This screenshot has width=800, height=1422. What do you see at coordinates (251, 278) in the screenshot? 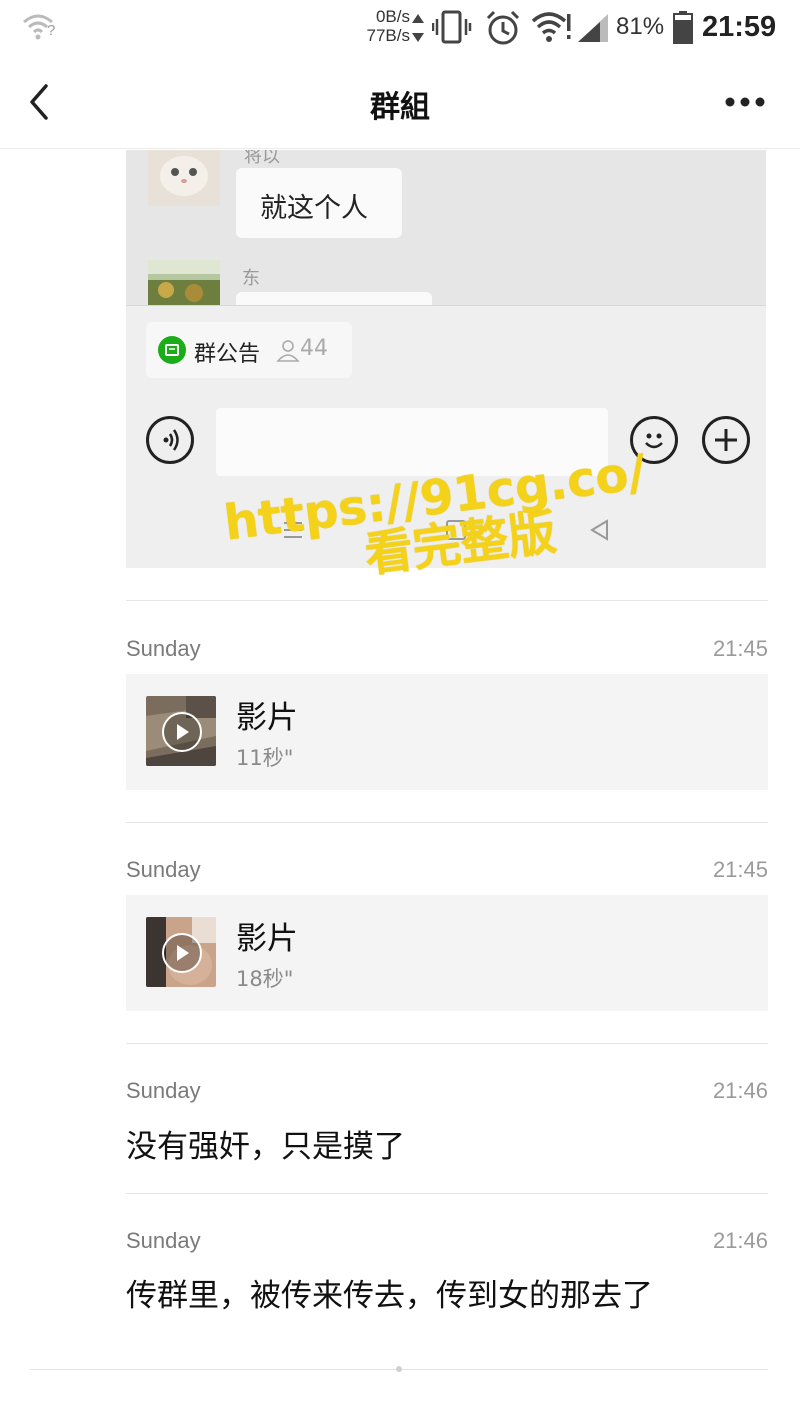
I see `sender-name: 东` at bounding box center [251, 278].